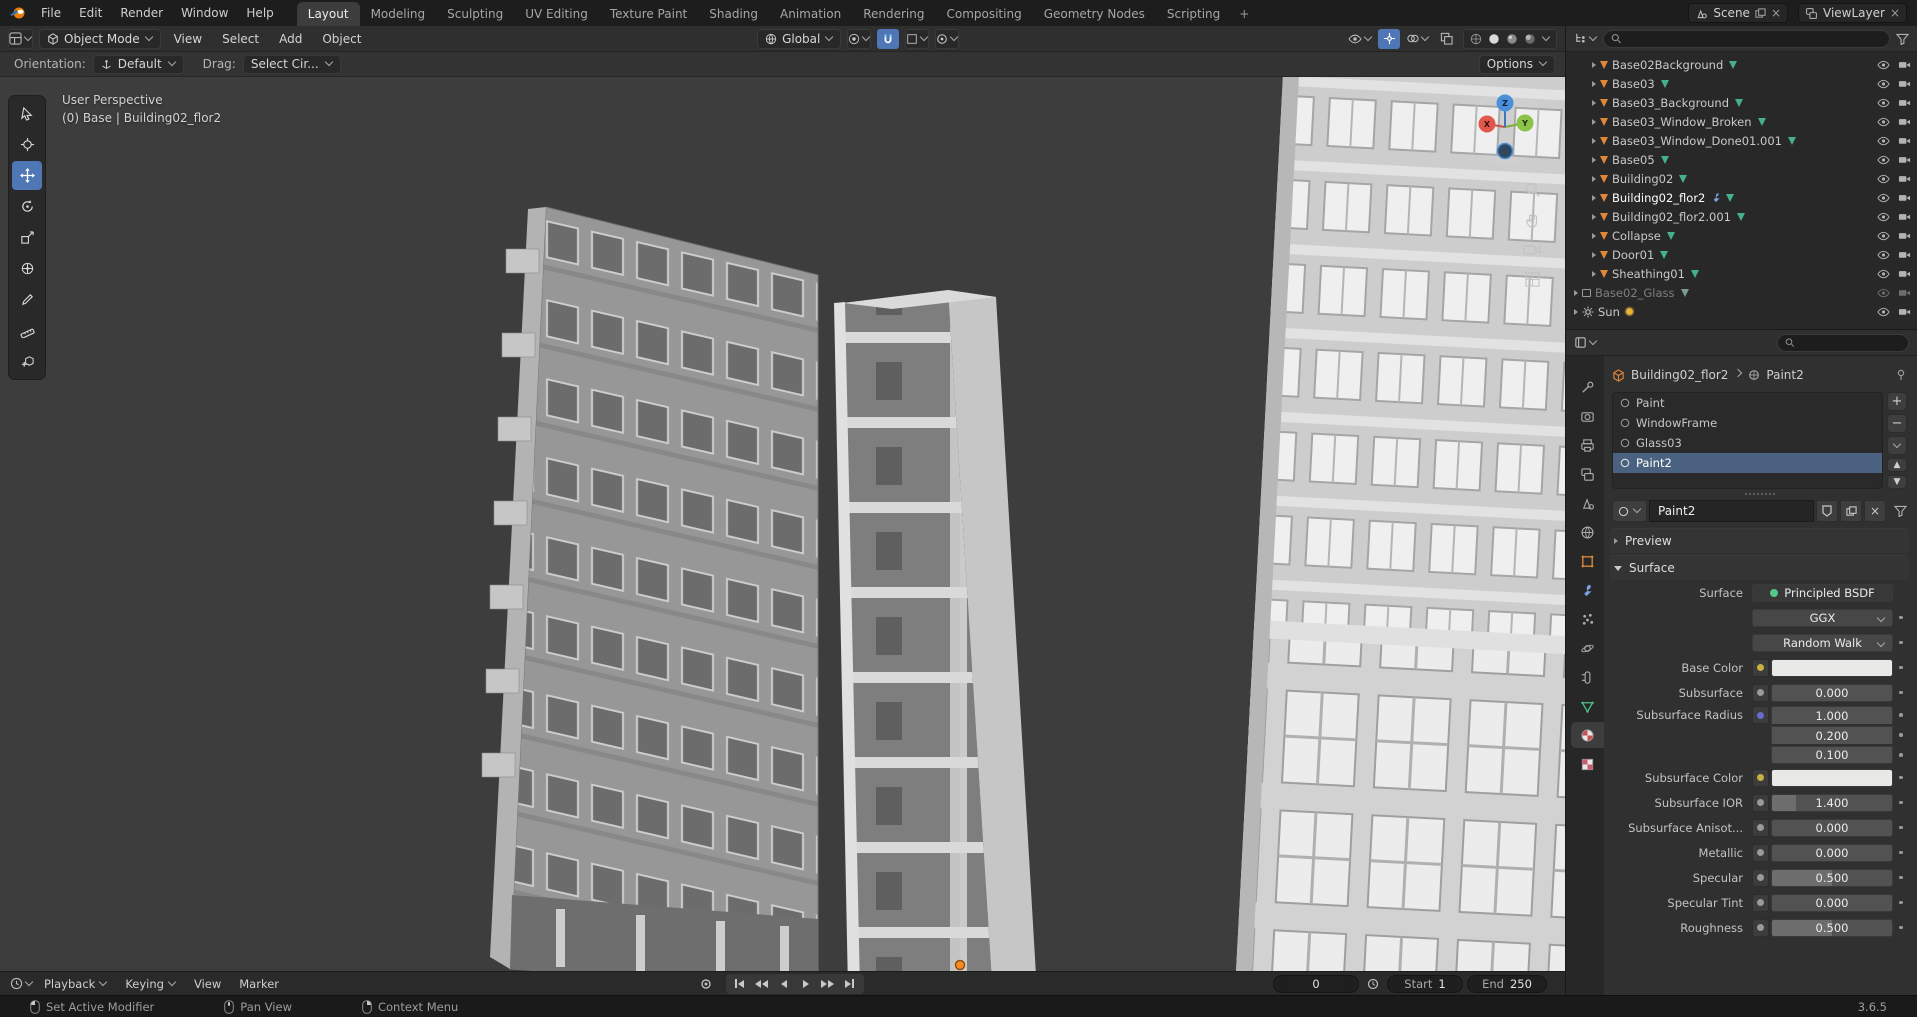  I want to click on tab-texture-paint: Texture Paint, so click(648, 14).